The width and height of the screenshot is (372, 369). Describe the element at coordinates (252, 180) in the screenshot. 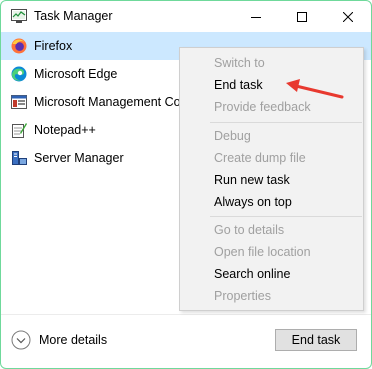

I see `menu-item-run-new-task: Run new task` at that location.